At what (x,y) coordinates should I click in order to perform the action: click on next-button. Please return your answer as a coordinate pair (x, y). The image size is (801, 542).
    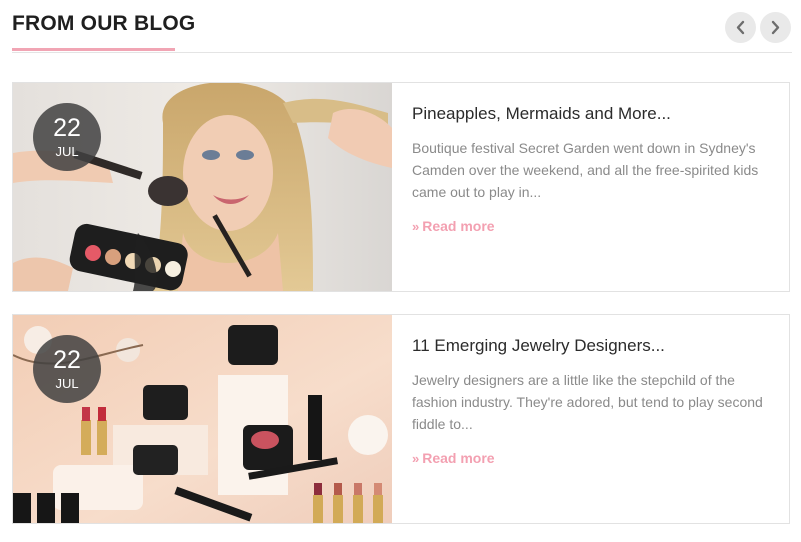
    Looking at the image, I should click on (775, 27).